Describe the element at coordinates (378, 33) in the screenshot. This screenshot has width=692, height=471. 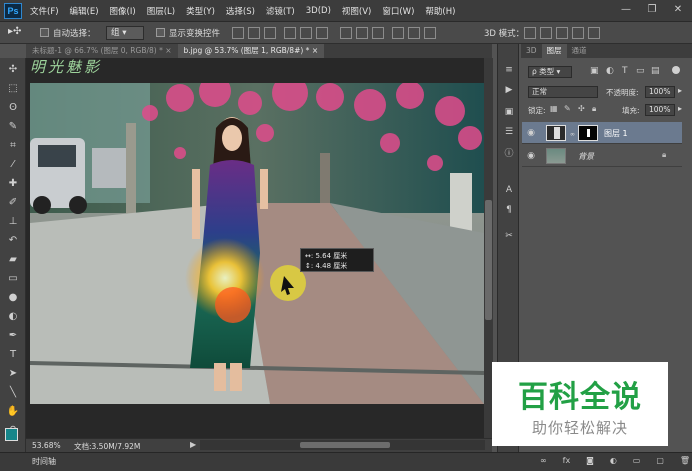
I see `distribute-bottom-icon` at that location.